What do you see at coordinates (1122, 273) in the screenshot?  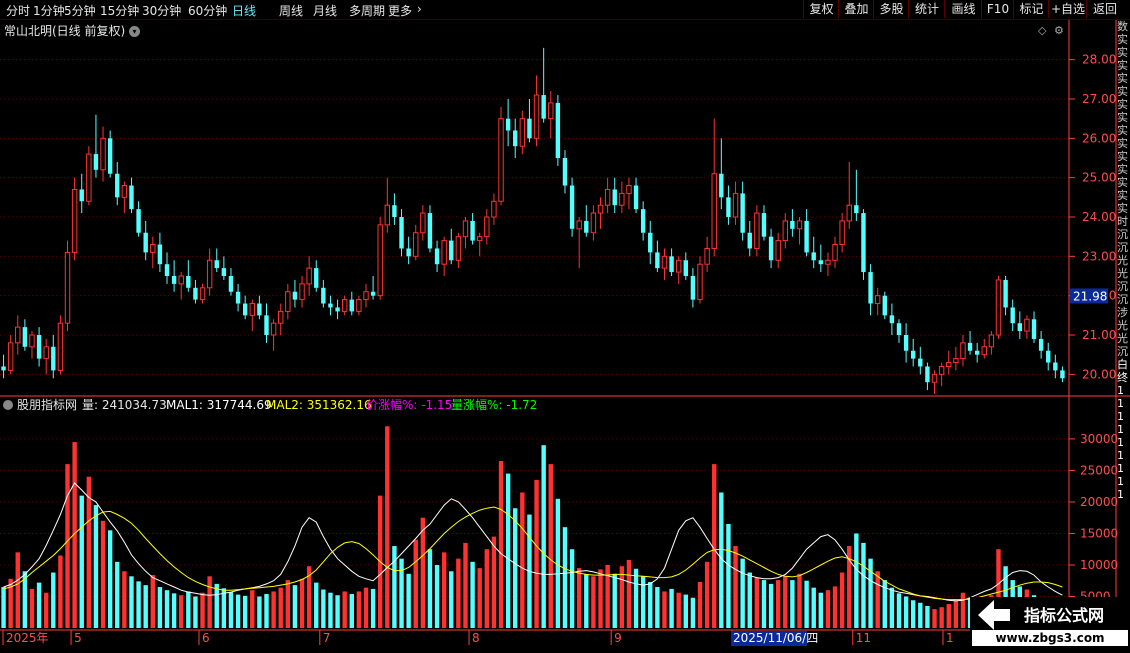 I see `strip-char: 光` at bounding box center [1122, 273].